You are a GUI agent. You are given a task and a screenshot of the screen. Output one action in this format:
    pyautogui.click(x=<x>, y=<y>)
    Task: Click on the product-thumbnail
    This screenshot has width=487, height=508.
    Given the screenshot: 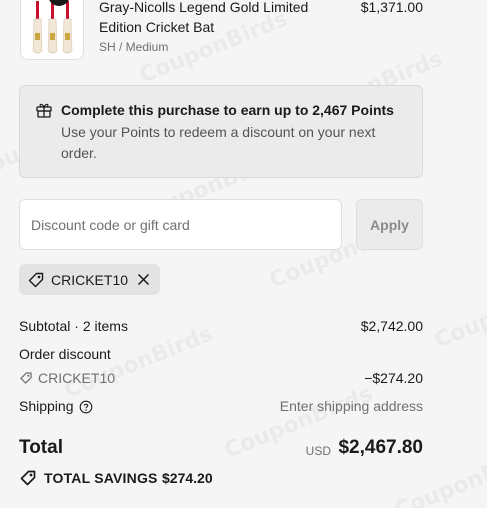 What is the action you would take?
    pyautogui.click(x=52, y=30)
    